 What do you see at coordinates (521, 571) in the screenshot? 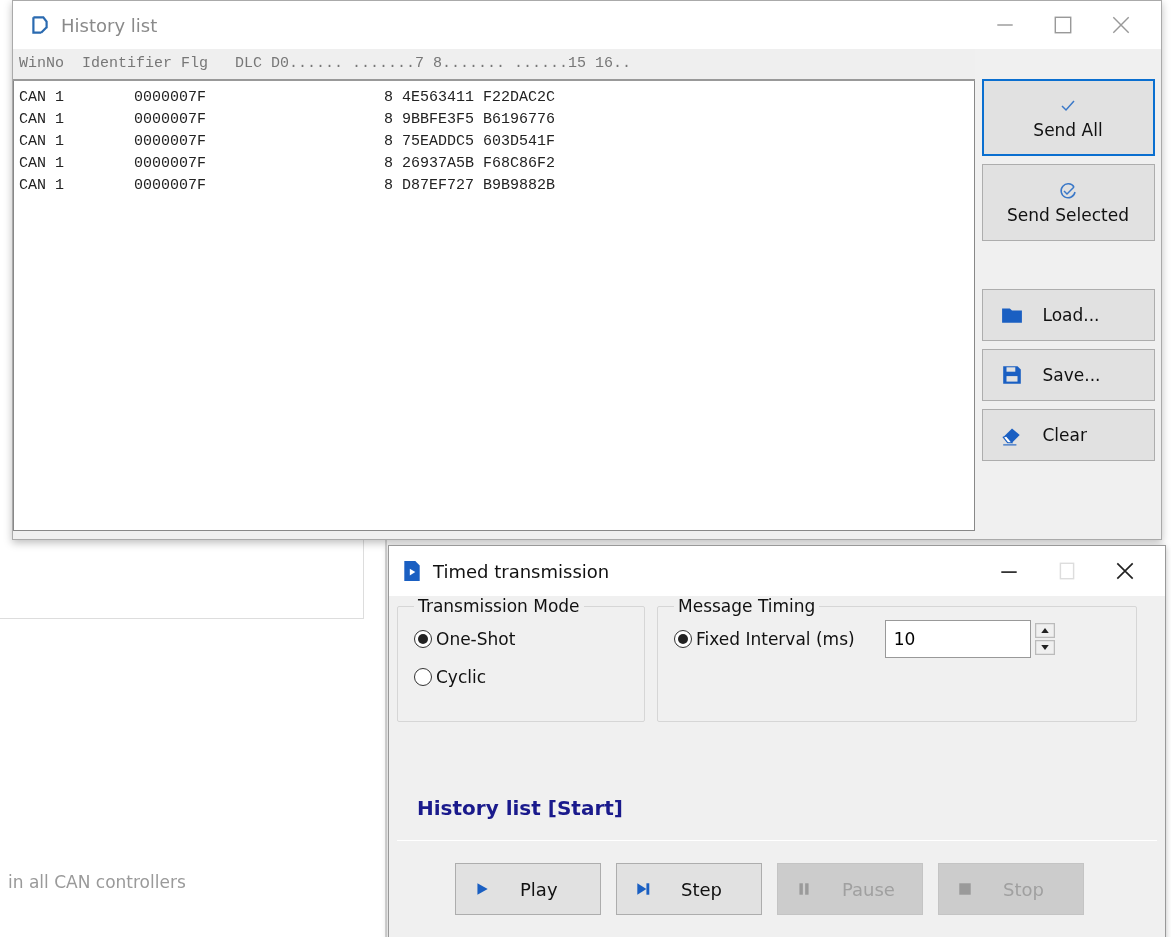
I see `window-title: Timed transmission` at bounding box center [521, 571].